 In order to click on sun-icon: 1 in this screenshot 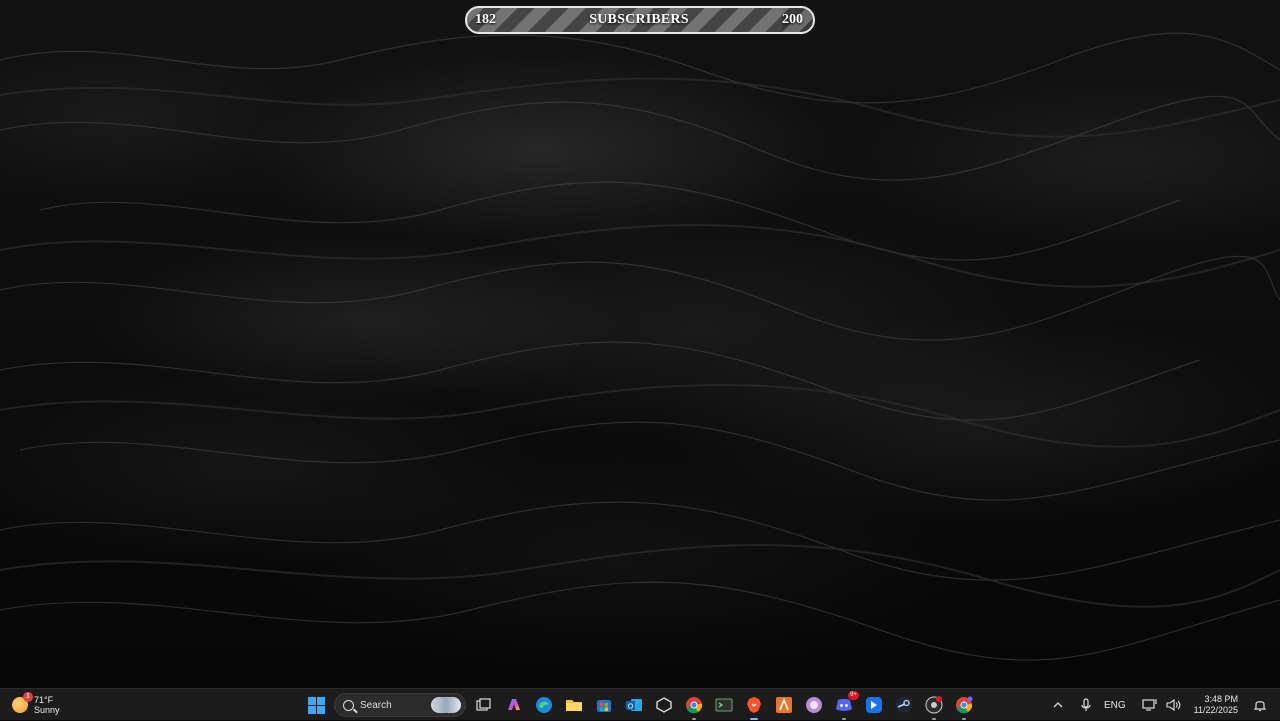, I will do `click(22, 702)`.